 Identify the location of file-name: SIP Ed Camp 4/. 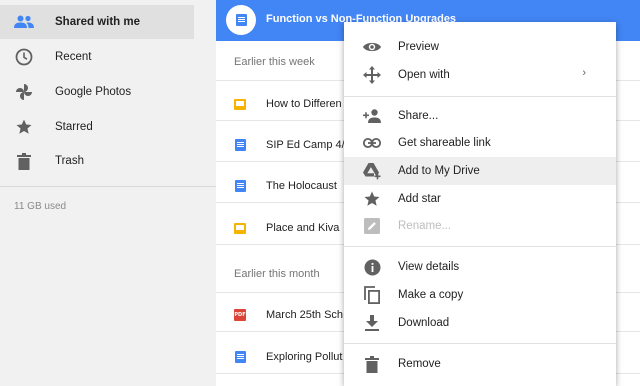
(305, 145).